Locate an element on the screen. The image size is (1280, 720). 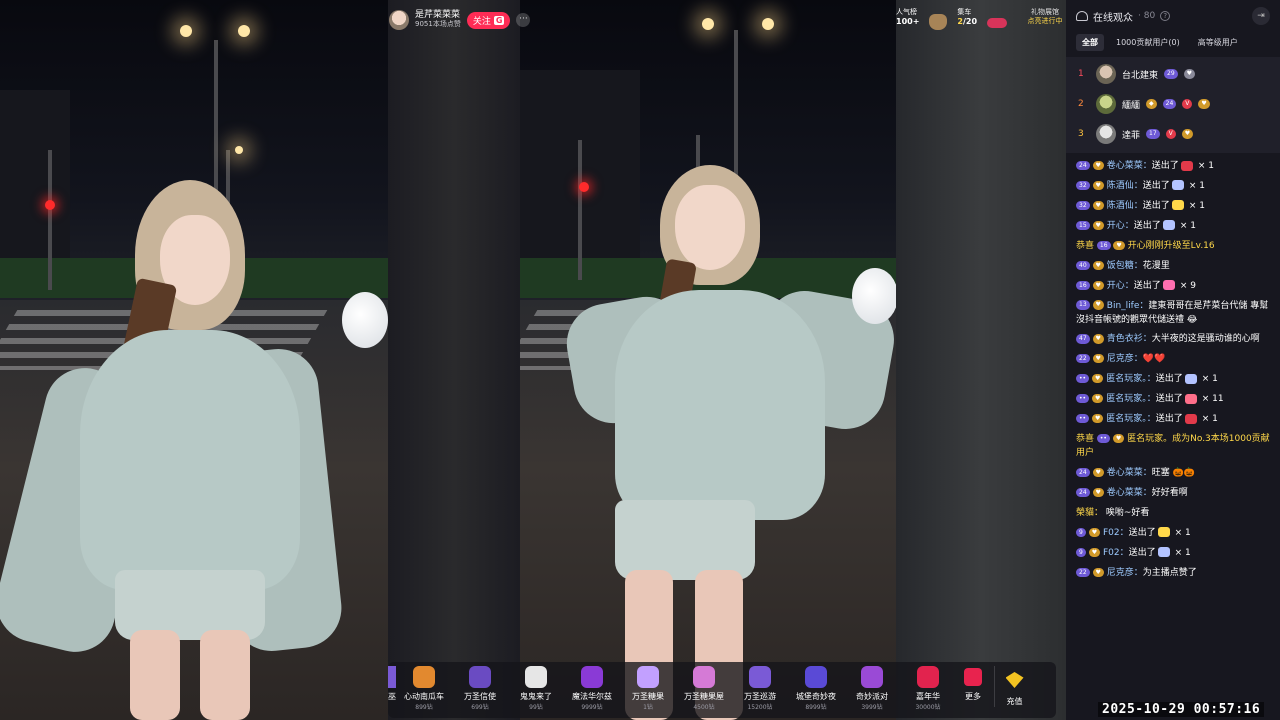
top-viewer-row: 2 緬緬 ◆ 24 V ♥ is located at coordinates (1173, 104).